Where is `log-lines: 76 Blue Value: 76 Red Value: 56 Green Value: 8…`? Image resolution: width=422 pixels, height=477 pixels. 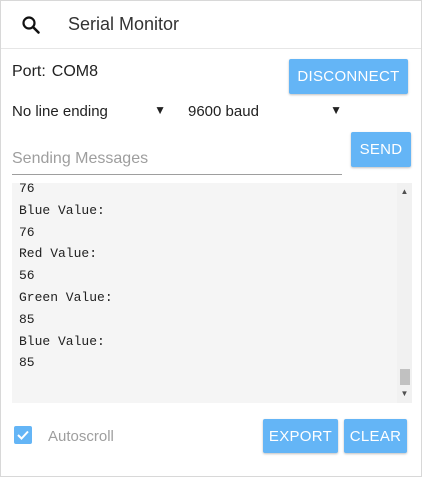
log-lines: 76 Blue Value: 76 Red Value: 56 Green Value: 8… is located at coordinates (66, 278).